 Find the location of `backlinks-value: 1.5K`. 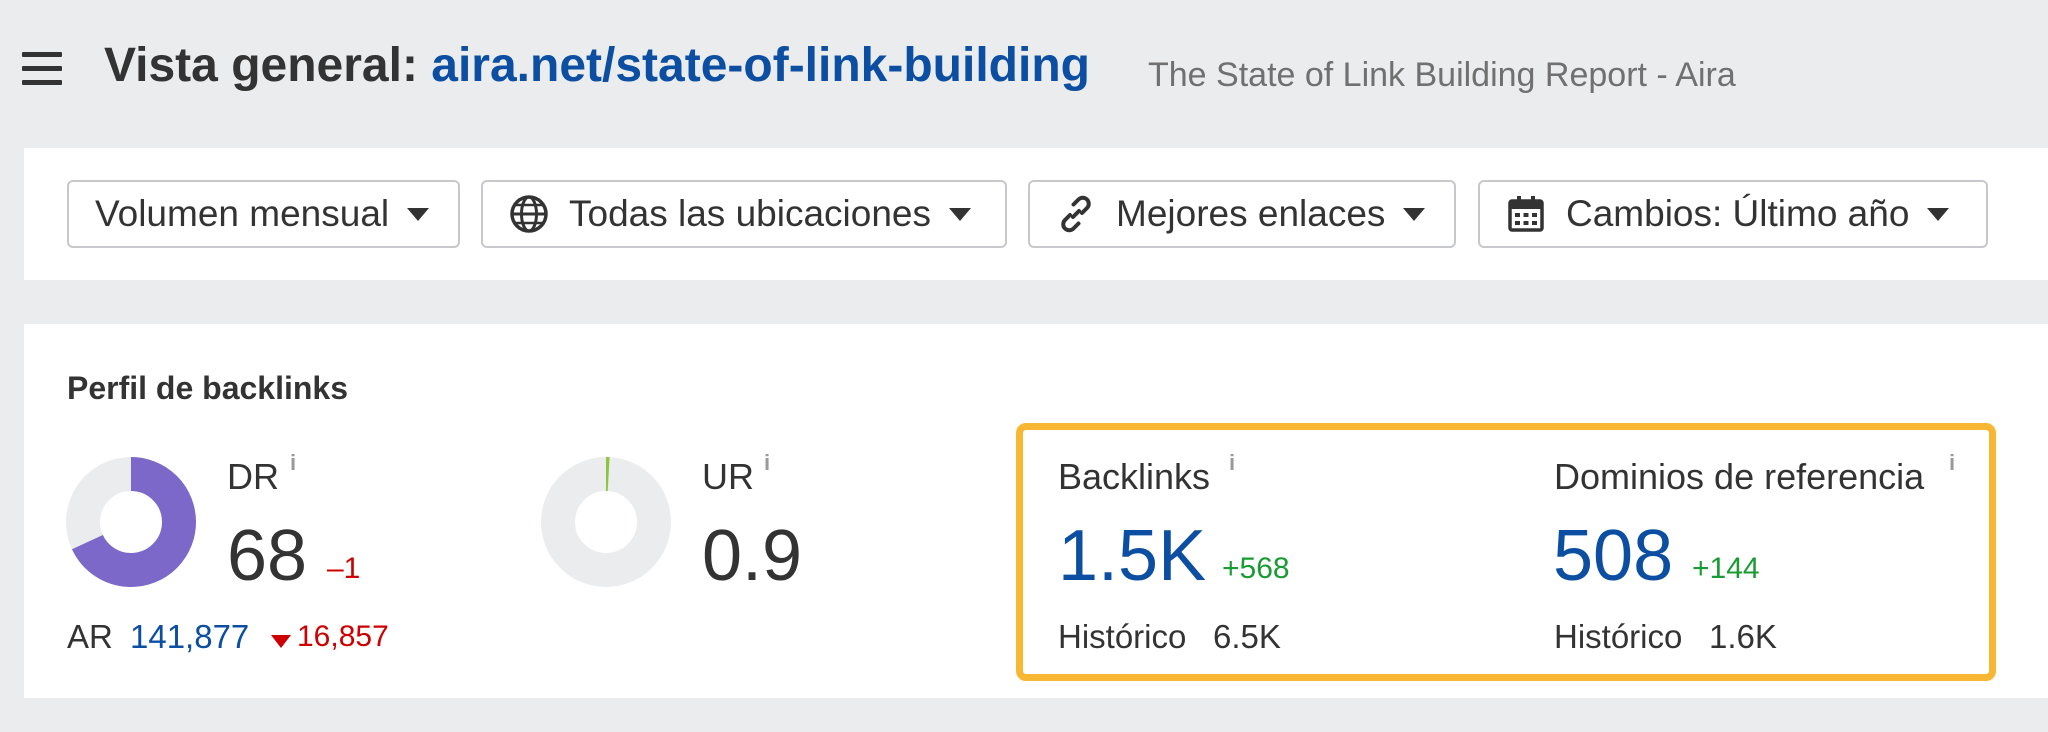

backlinks-value: 1.5K is located at coordinates (1132, 556).